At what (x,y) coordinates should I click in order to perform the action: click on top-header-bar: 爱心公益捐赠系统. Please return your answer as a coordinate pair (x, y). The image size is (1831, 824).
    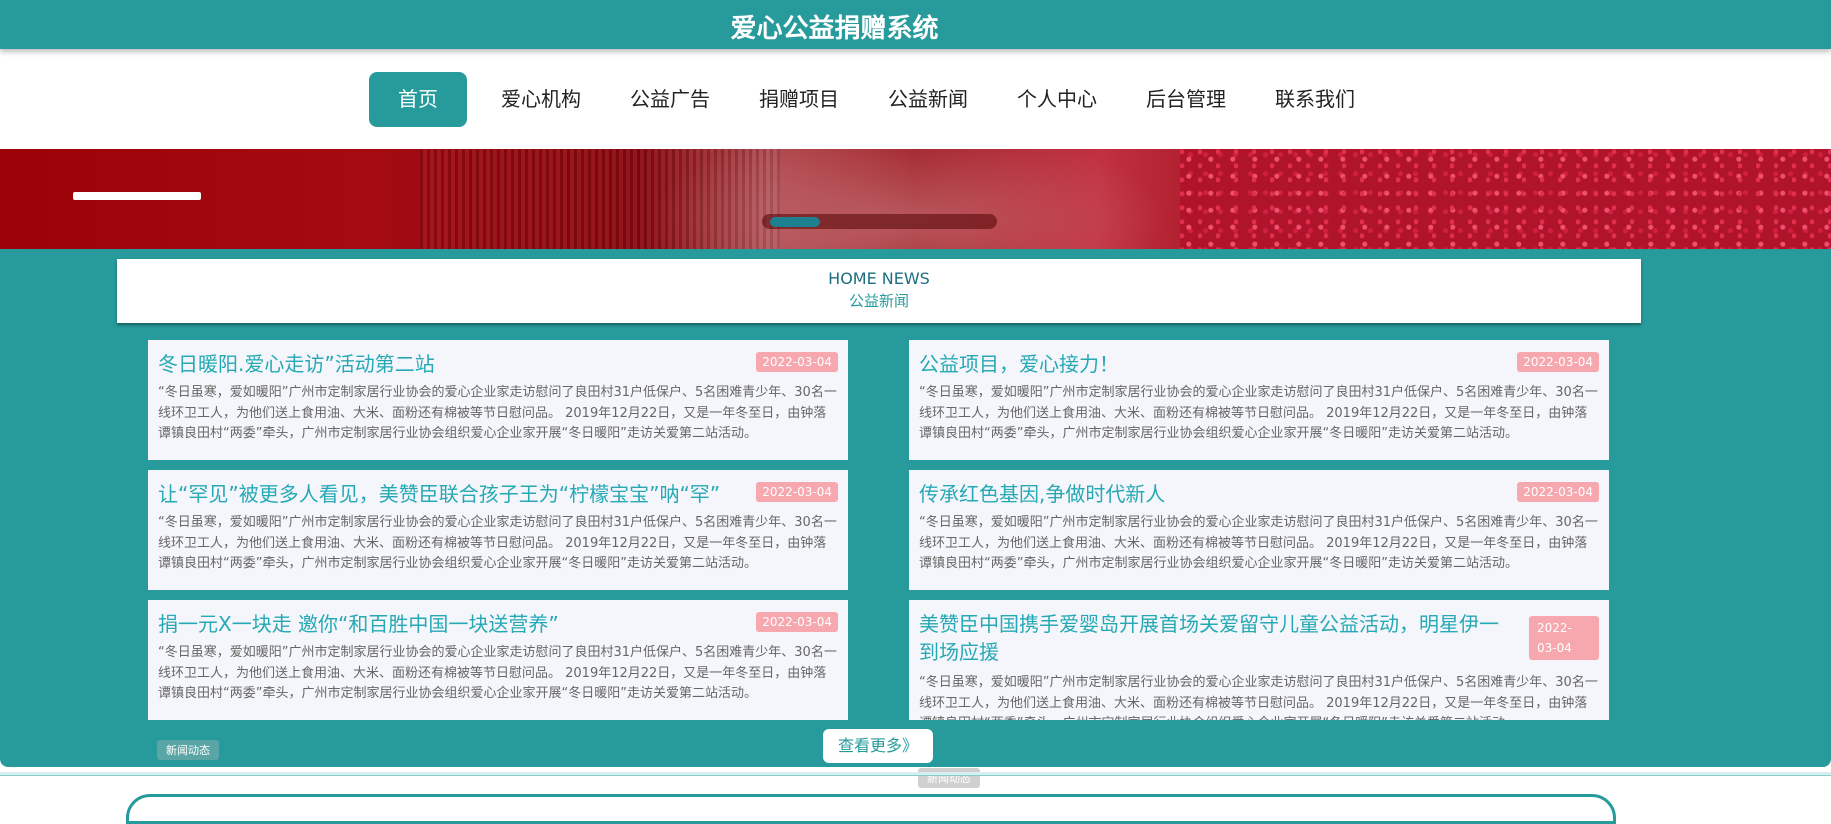
    Looking at the image, I should click on (915, 24).